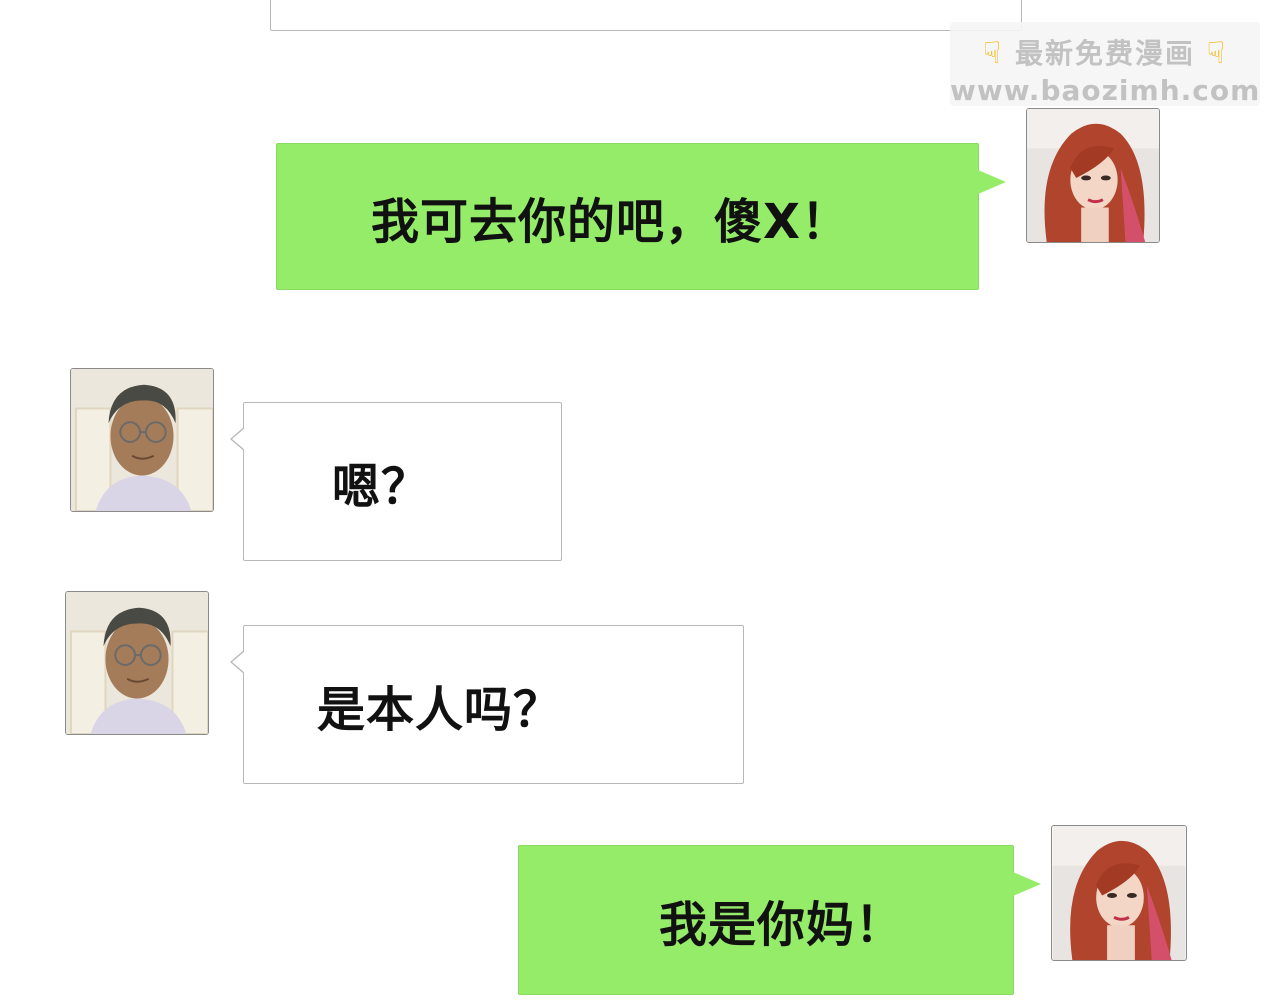 The height and width of the screenshot is (1000, 1280). I want to click on previous-message-bubble, so click(646, 15).